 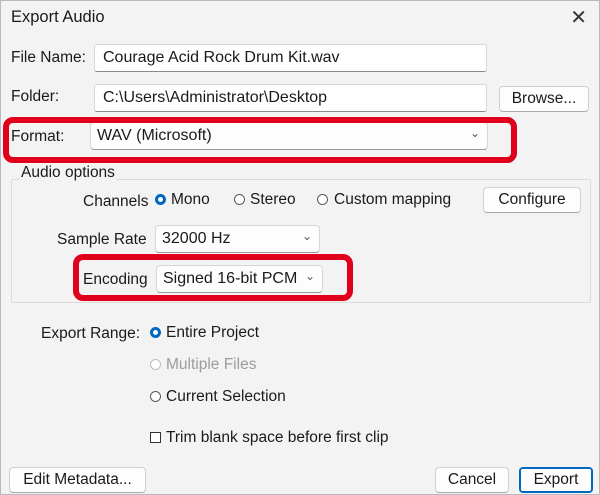 What do you see at coordinates (196, 238) in the screenshot?
I see `sample-rate-value: 32000 Hz` at bounding box center [196, 238].